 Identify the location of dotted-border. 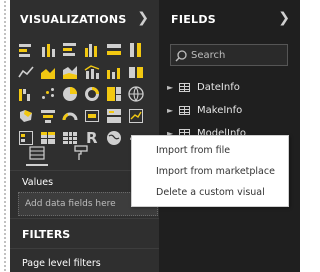
(5, 136).